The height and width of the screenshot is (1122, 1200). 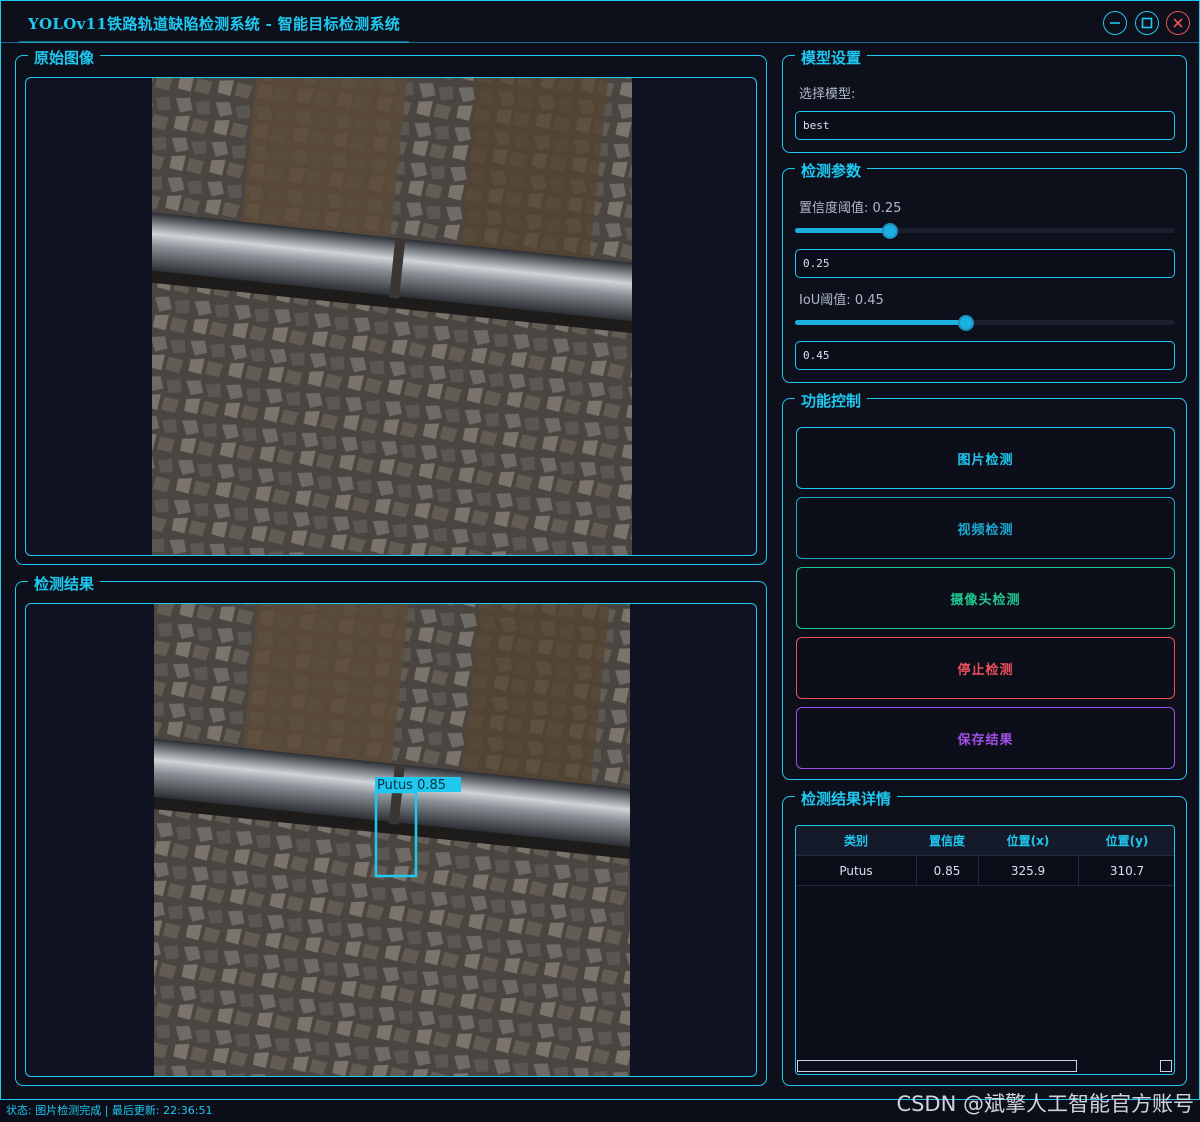 What do you see at coordinates (985, 125) in the screenshot?
I see `model-select: best` at bounding box center [985, 125].